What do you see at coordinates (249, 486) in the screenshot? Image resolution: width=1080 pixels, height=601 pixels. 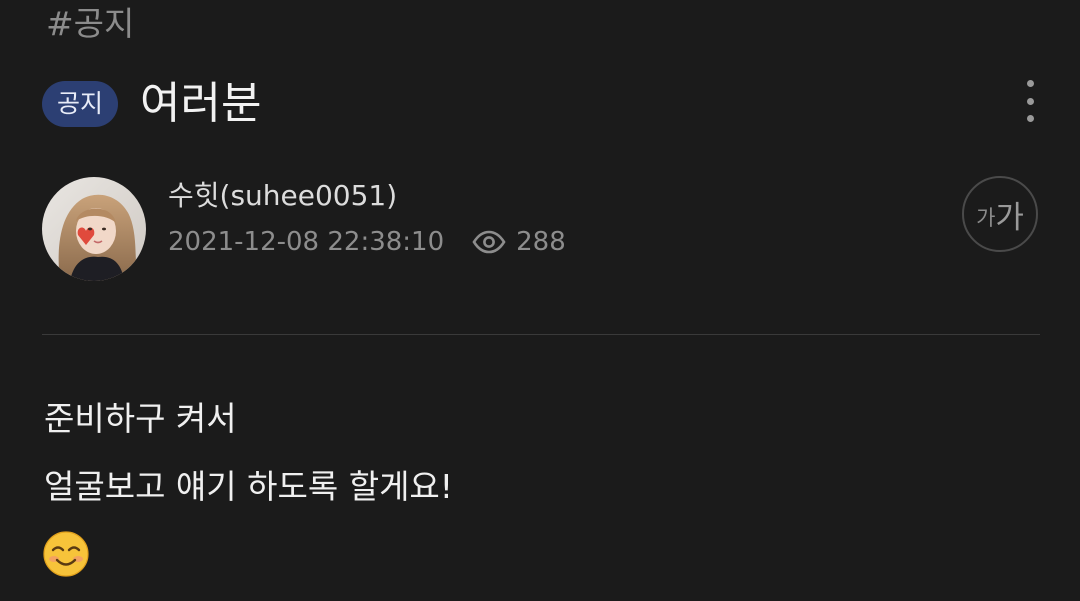 I see `post-body-line: 얼굴보고 얘기 하도록 할게요!` at bounding box center [249, 486].